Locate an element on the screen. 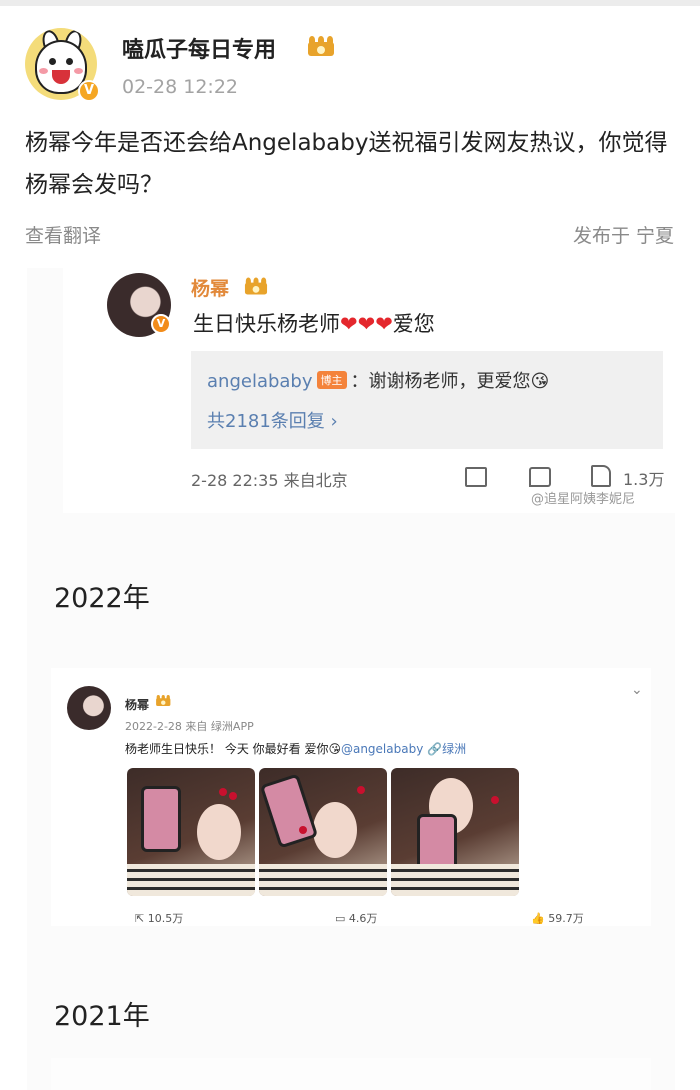 The image size is (700, 1090). like-count: 👍 59.7万 is located at coordinates (557, 918).